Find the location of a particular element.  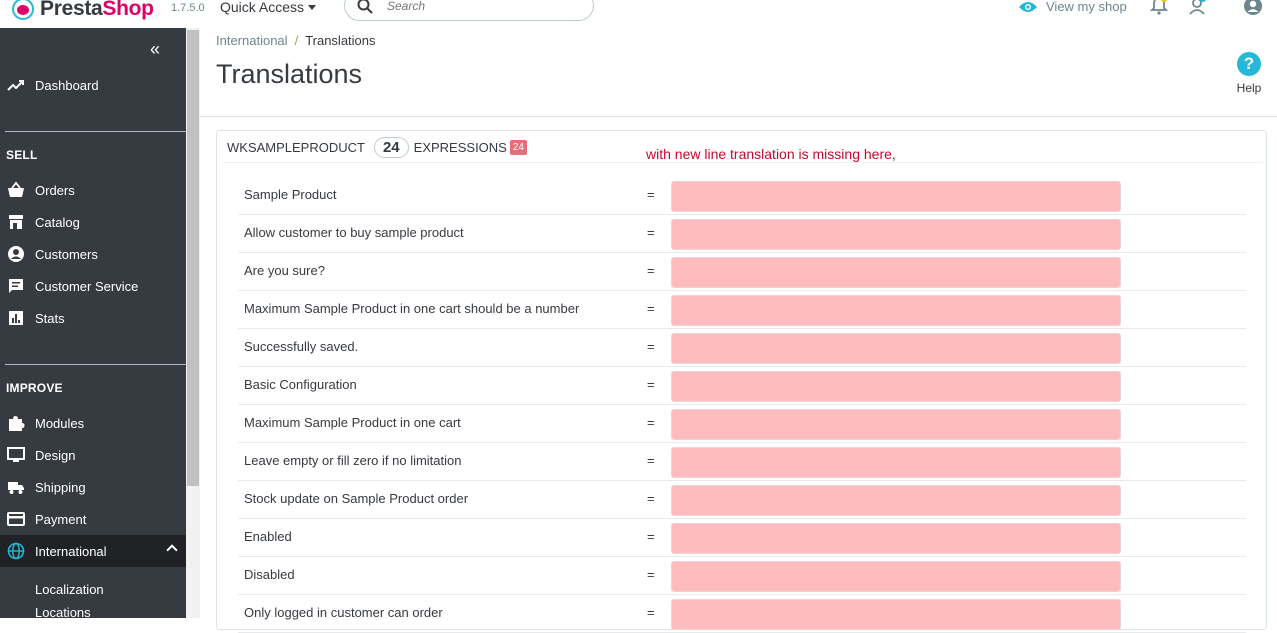

sidebar-item-label: Orders is located at coordinates (55, 190).